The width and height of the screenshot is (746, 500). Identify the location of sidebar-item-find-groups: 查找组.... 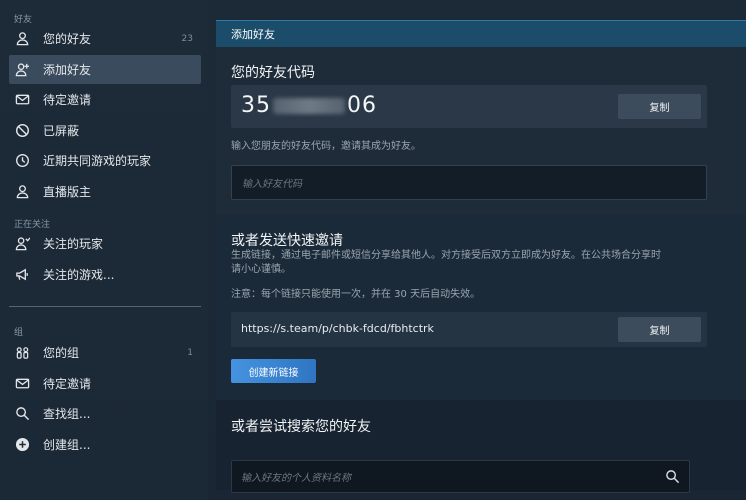
(105, 413).